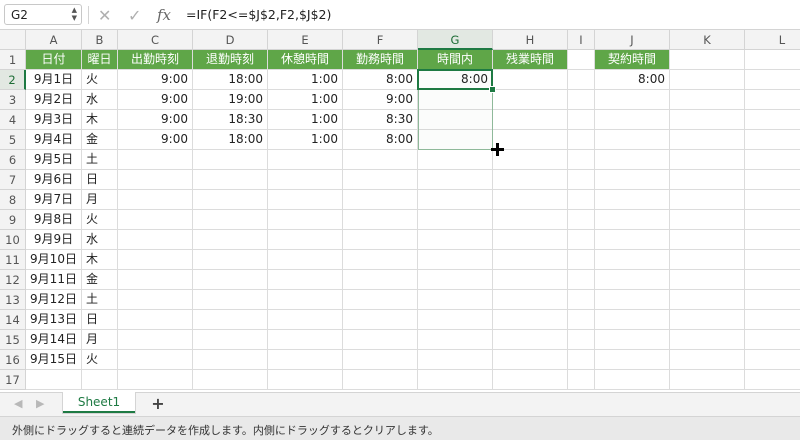  I want to click on cell-k5, so click(707, 140).